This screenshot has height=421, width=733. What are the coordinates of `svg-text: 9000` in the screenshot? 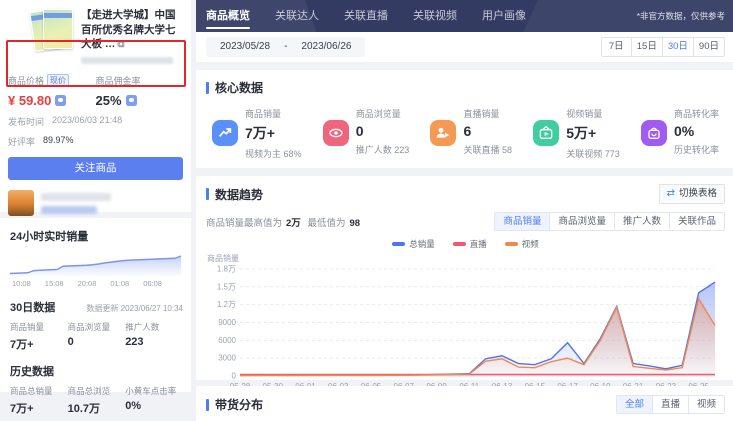 It's located at (227, 322).